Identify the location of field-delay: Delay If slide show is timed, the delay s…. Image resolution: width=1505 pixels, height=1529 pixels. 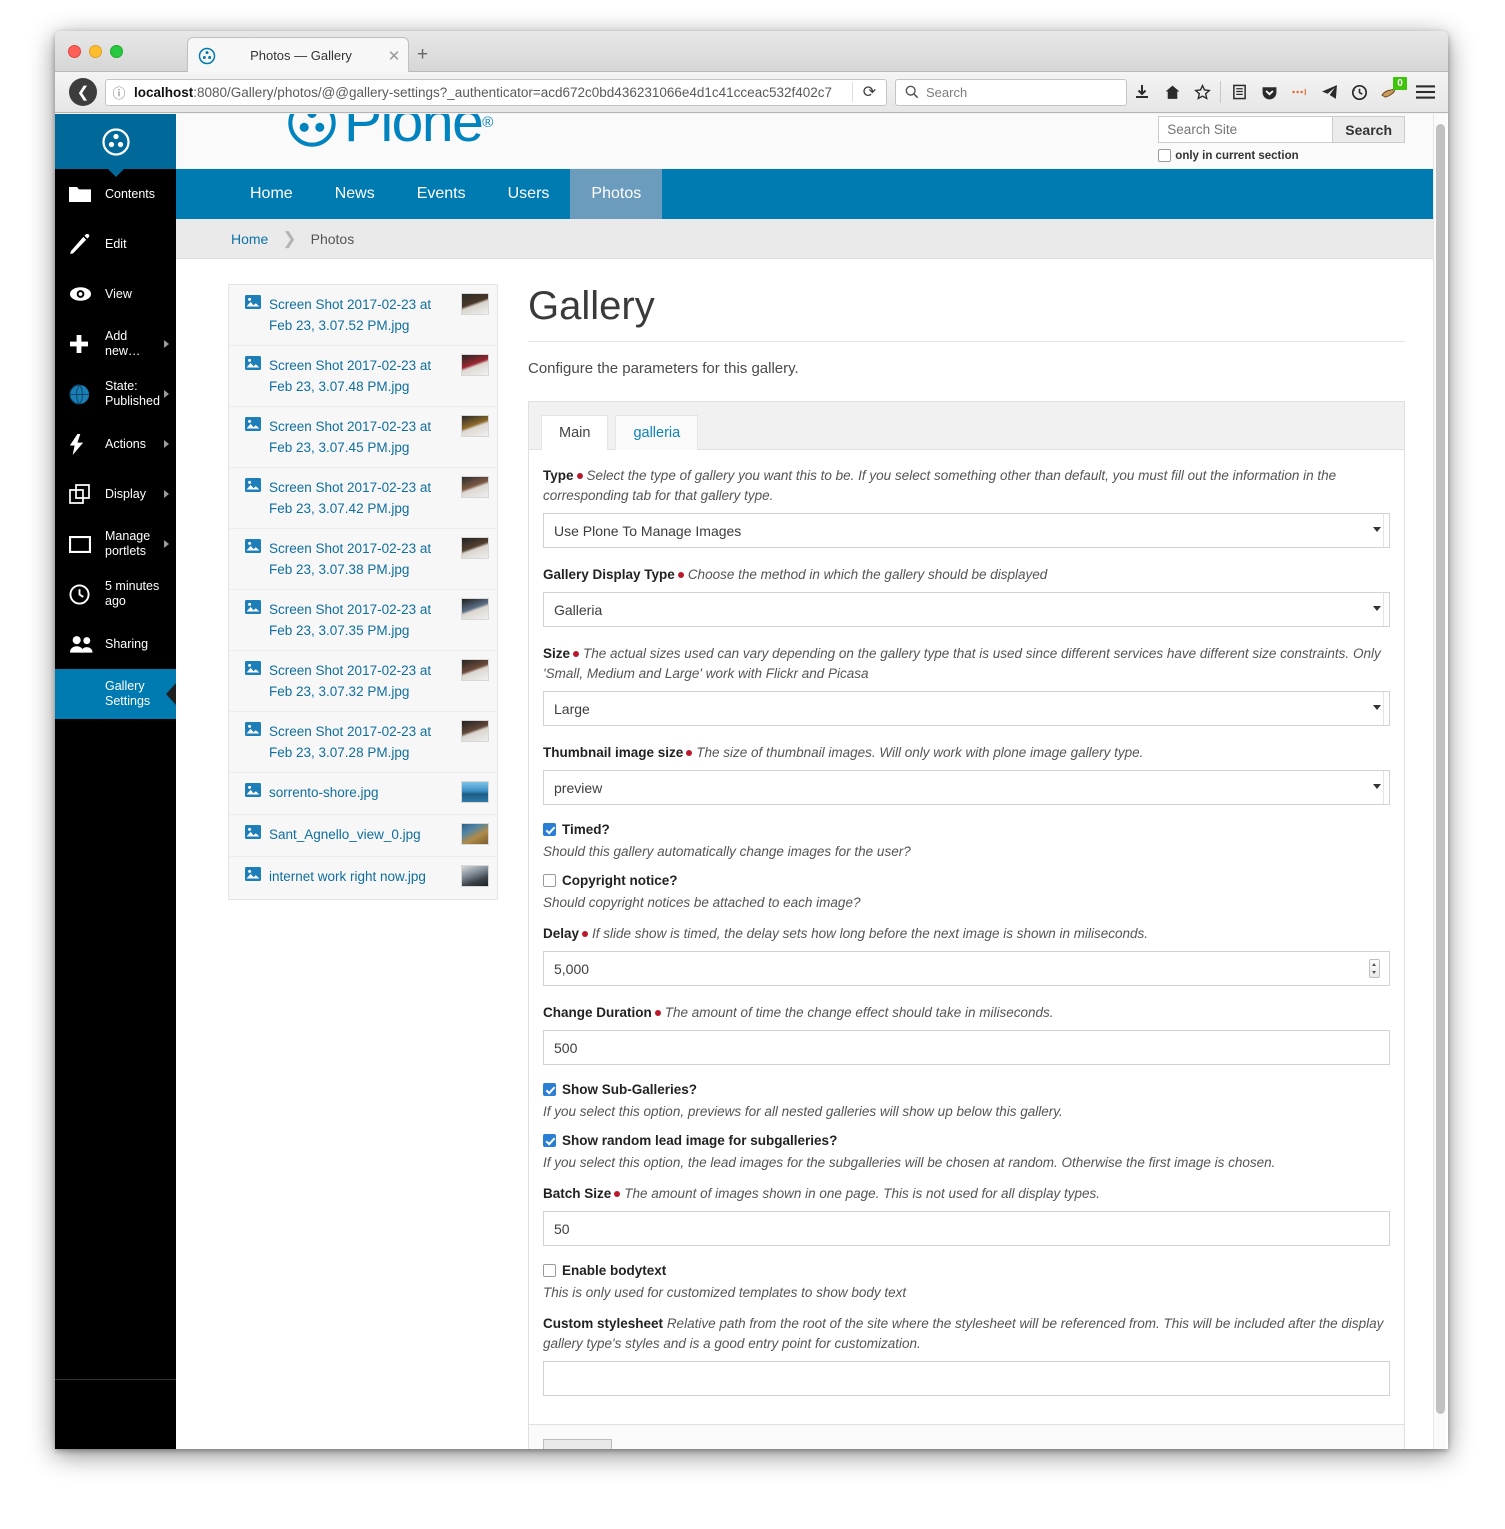
(966, 955).